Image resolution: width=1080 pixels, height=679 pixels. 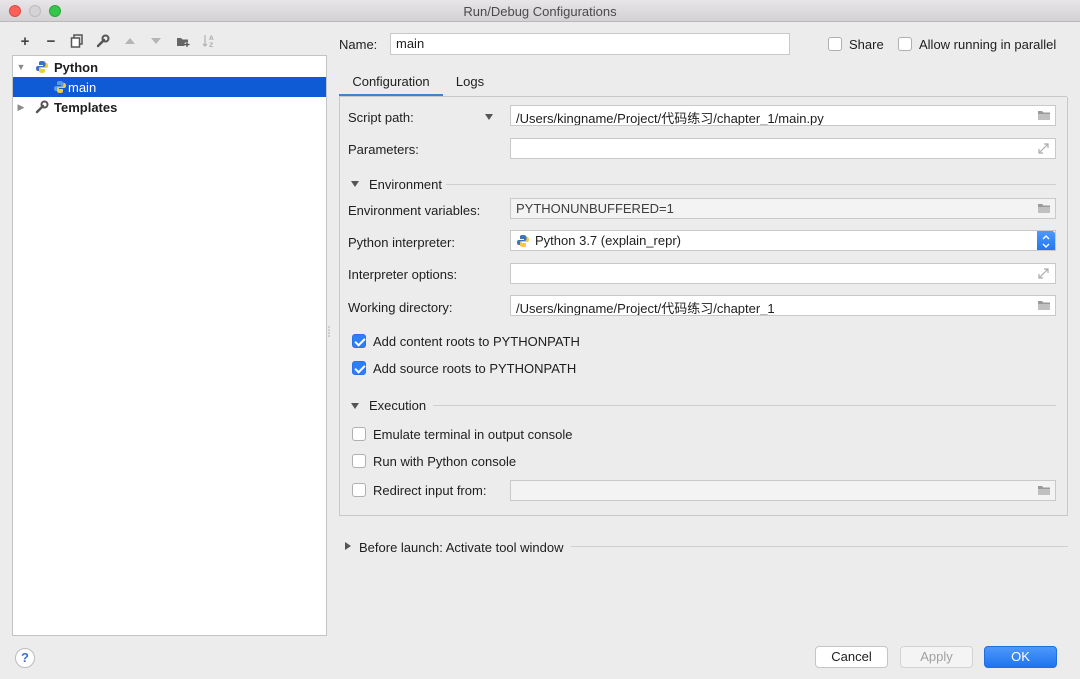 I want to click on env-vars-value: PYTHONUNBUFFERED=1, so click(x=595, y=208).